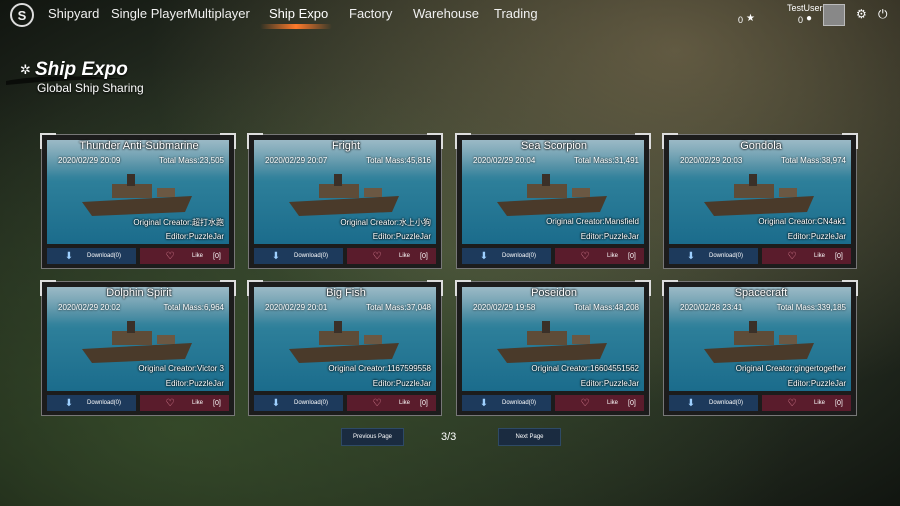  I want to click on nav-factory: Factory, so click(370, 13).